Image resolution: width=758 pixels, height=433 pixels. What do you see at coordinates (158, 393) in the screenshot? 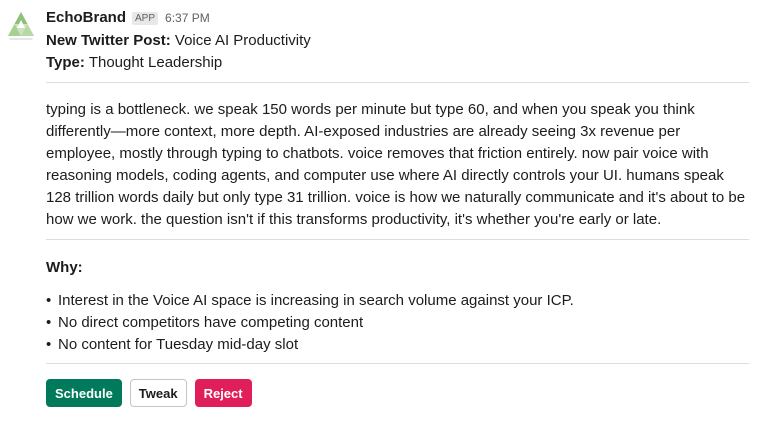
I see `tweak-button: Tweak` at bounding box center [158, 393].